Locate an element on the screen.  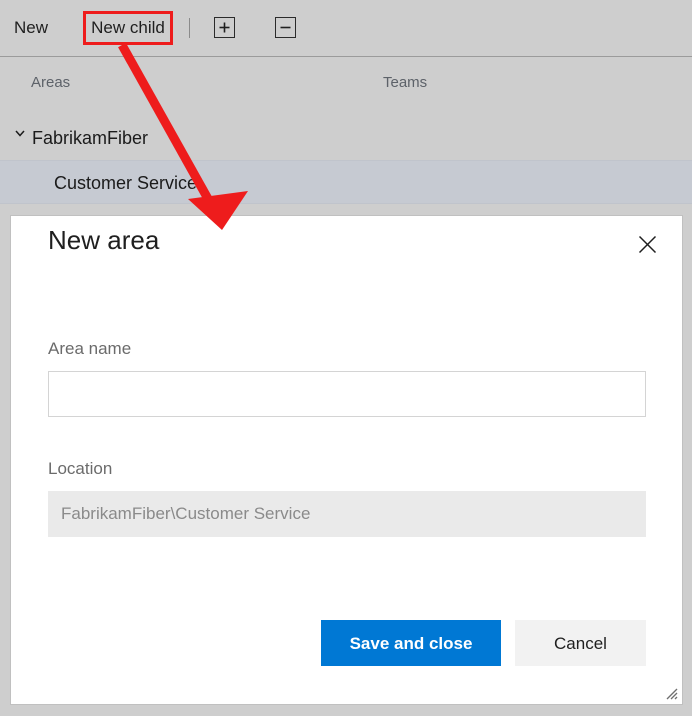
tree-row: FabrikamFiber is located at coordinates (346, 135).